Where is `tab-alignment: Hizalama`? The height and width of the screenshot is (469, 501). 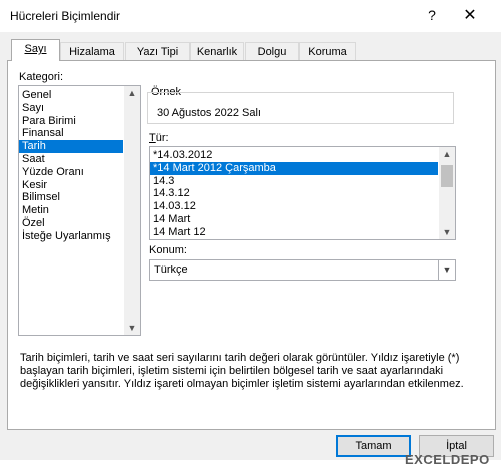 tab-alignment: Hizalama is located at coordinates (92, 51).